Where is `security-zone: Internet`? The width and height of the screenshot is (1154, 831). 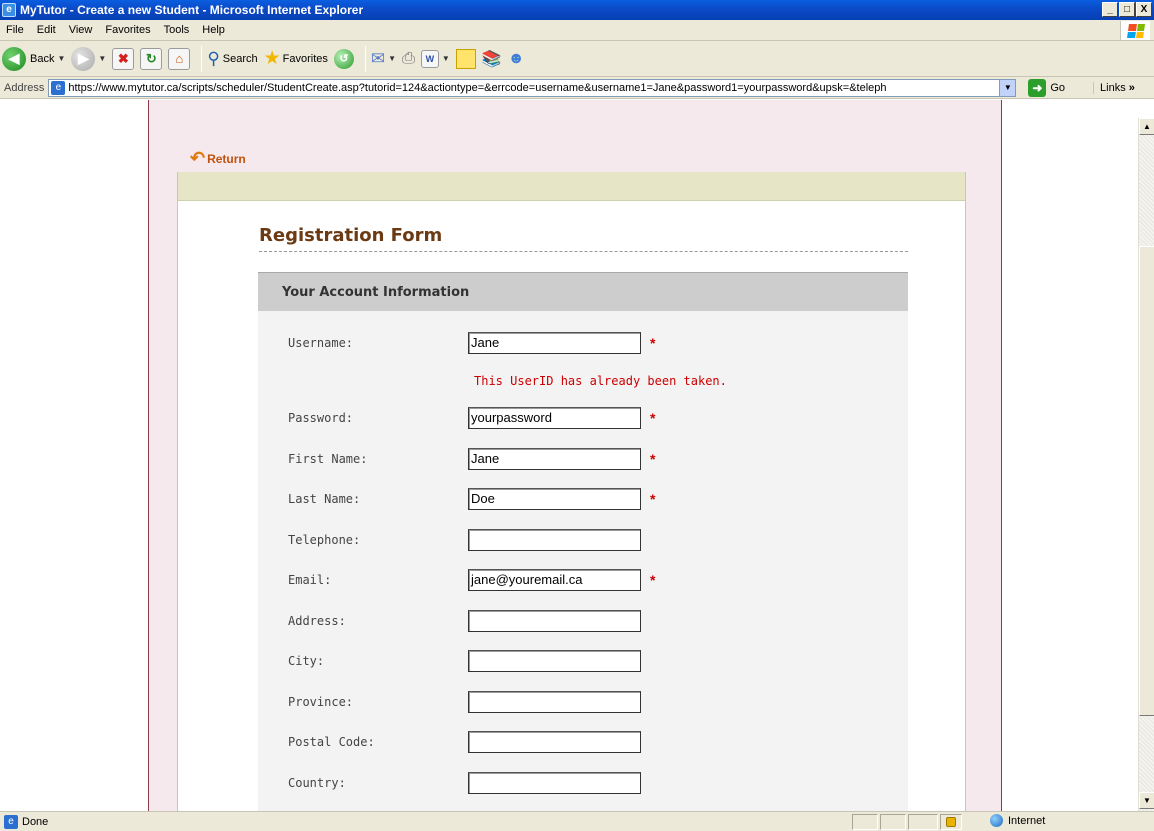
security-zone: Internet is located at coordinates (1017, 820).